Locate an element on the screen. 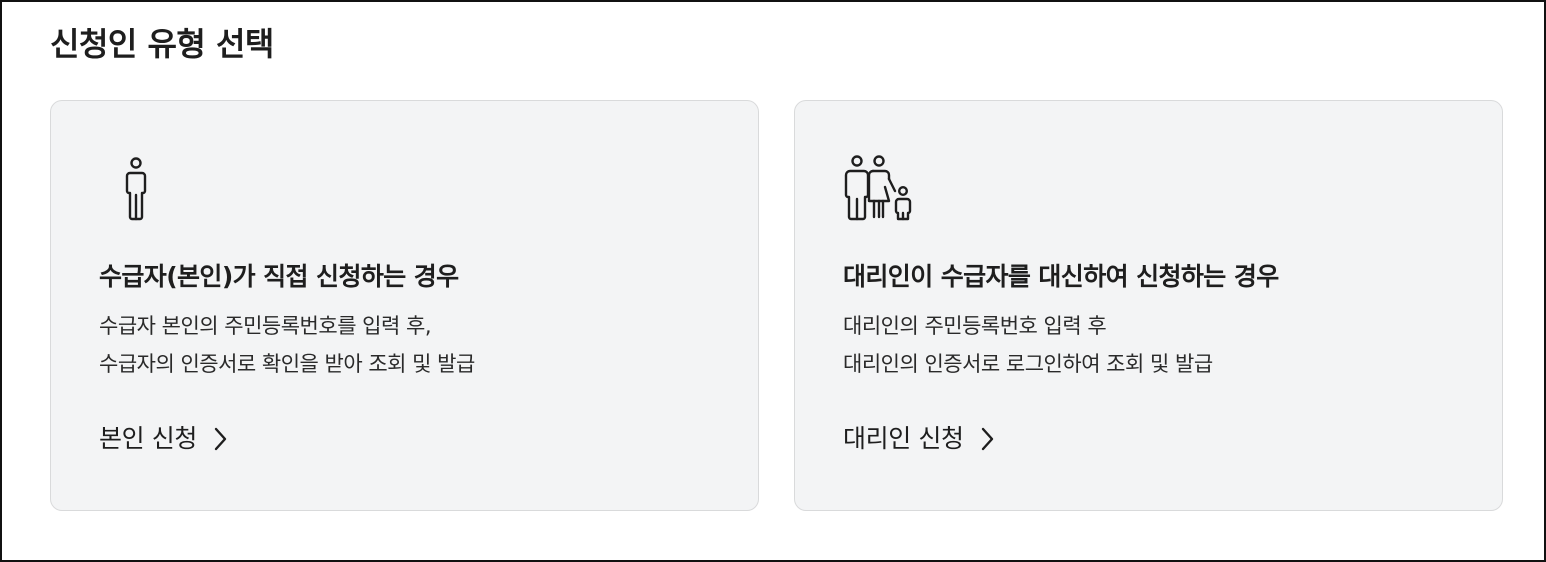 The height and width of the screenshot is (562, 1546). proxy-apply-link: 대리인 신청 is located at coordinates (919, 439).